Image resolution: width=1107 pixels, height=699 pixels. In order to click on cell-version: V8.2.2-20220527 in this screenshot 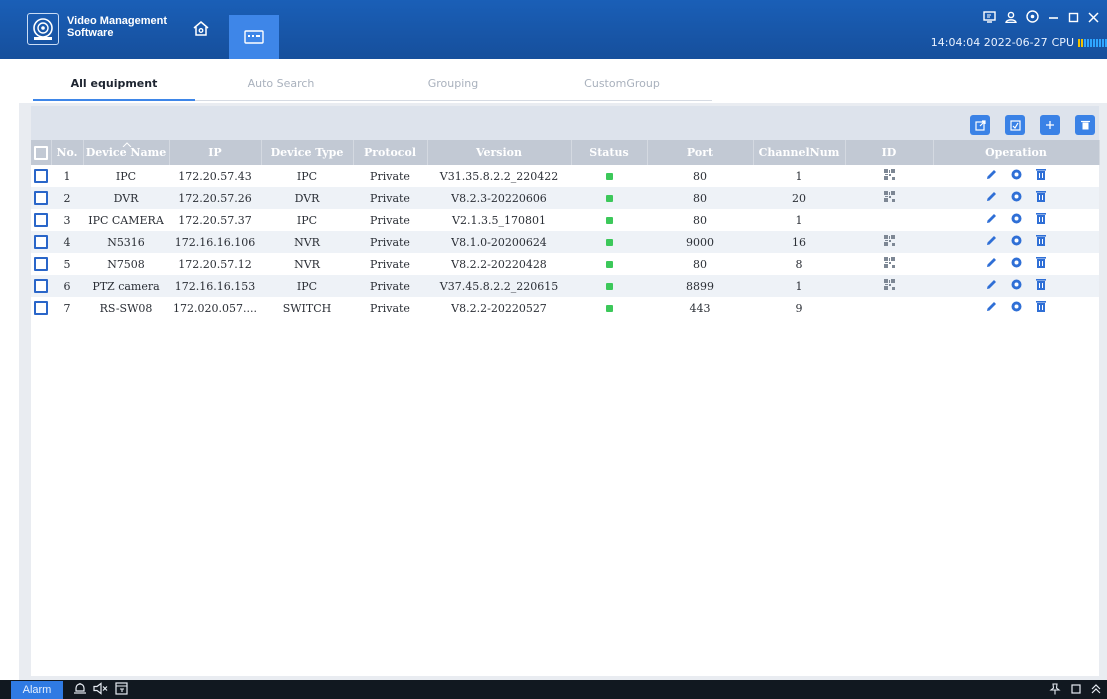, I will do `click(499, 308)`.